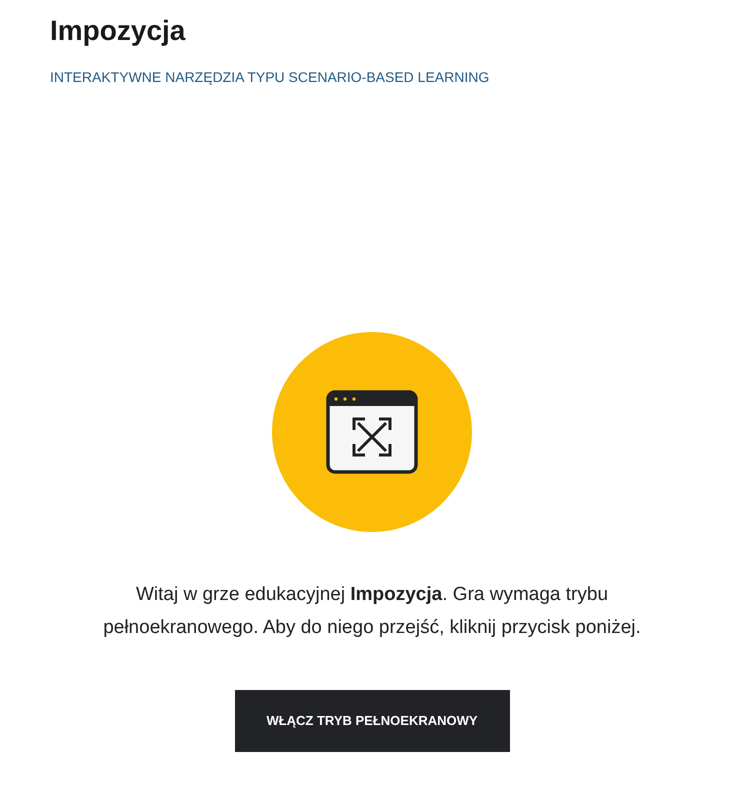 The height and width of the screenshot is (810, 744). What do you see at coordinates (372, 432) in the screenshot?
I see `fullscreen-window-icon` at bounding box center [372, 432].